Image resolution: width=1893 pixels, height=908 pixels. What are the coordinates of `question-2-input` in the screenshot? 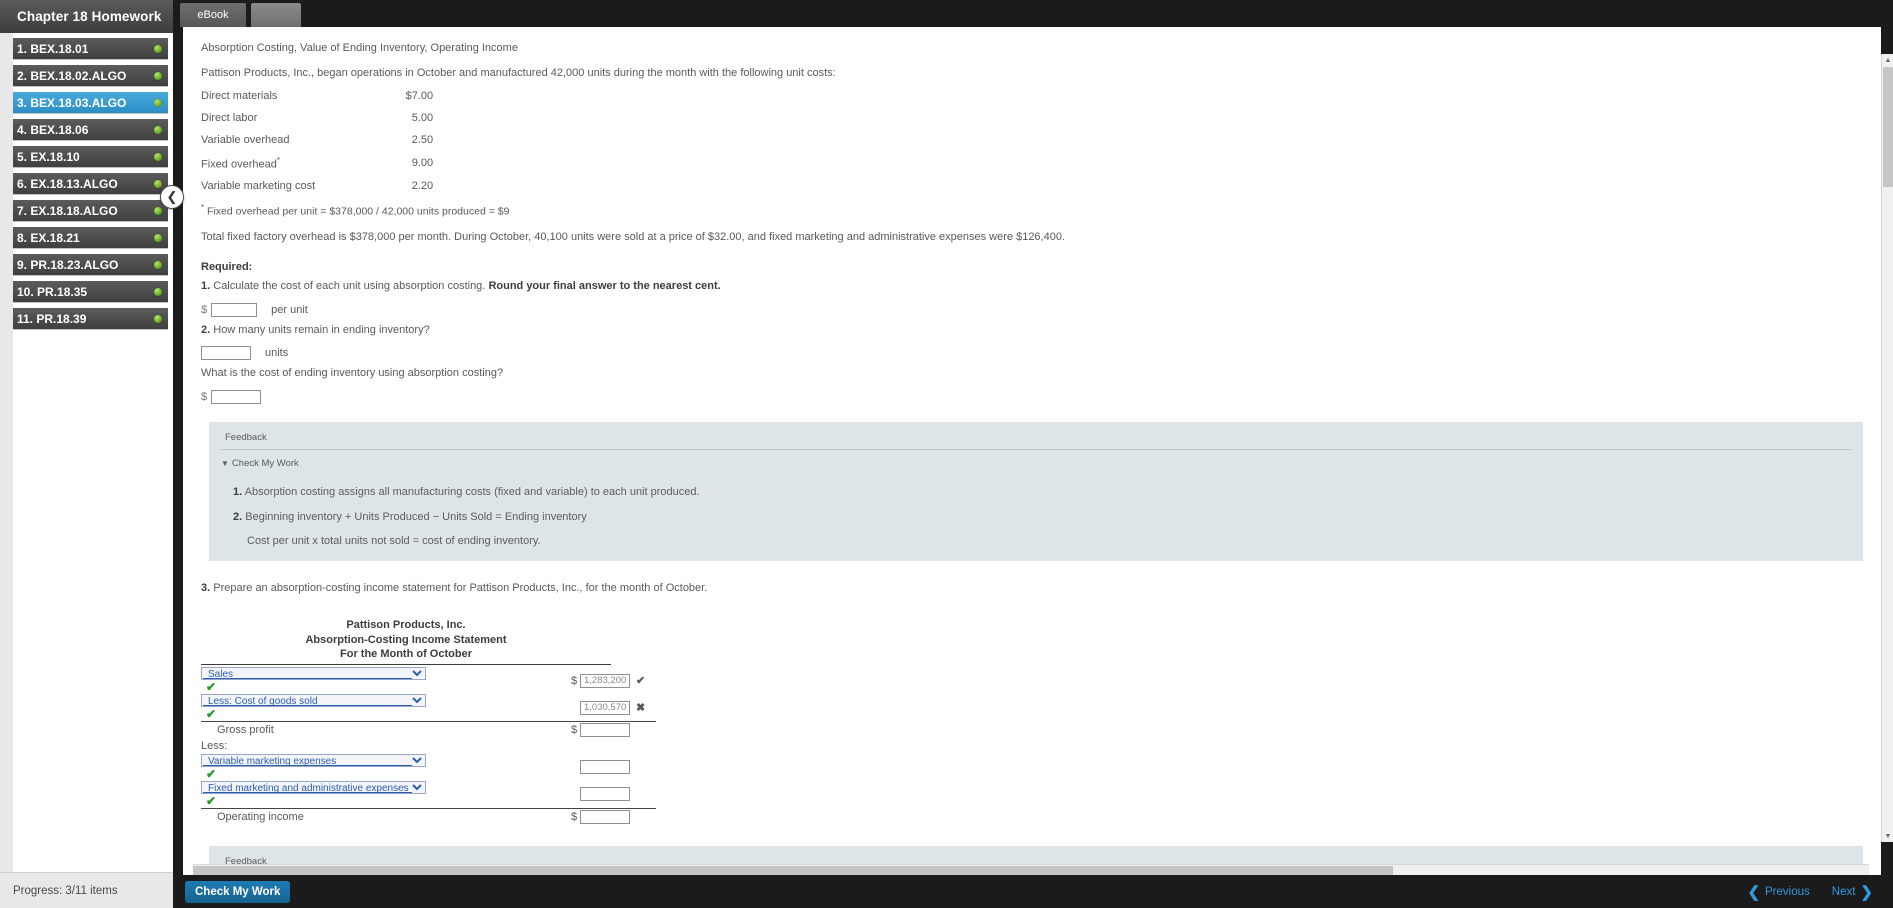 It's located at (226, 353).